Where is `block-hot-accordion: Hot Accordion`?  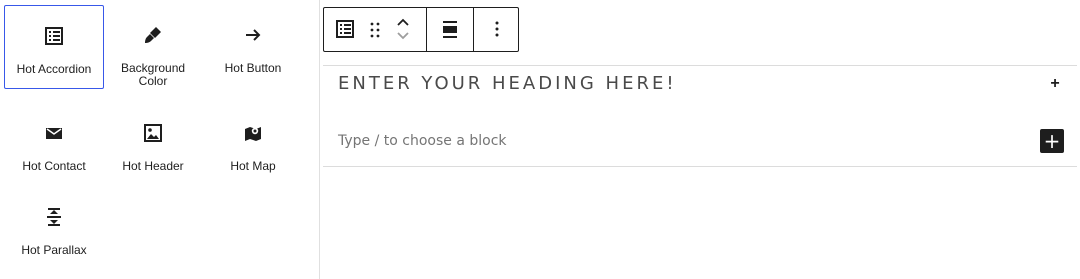 block-hot-accordion: Hot Accordion is located at coordinates (54, 47).